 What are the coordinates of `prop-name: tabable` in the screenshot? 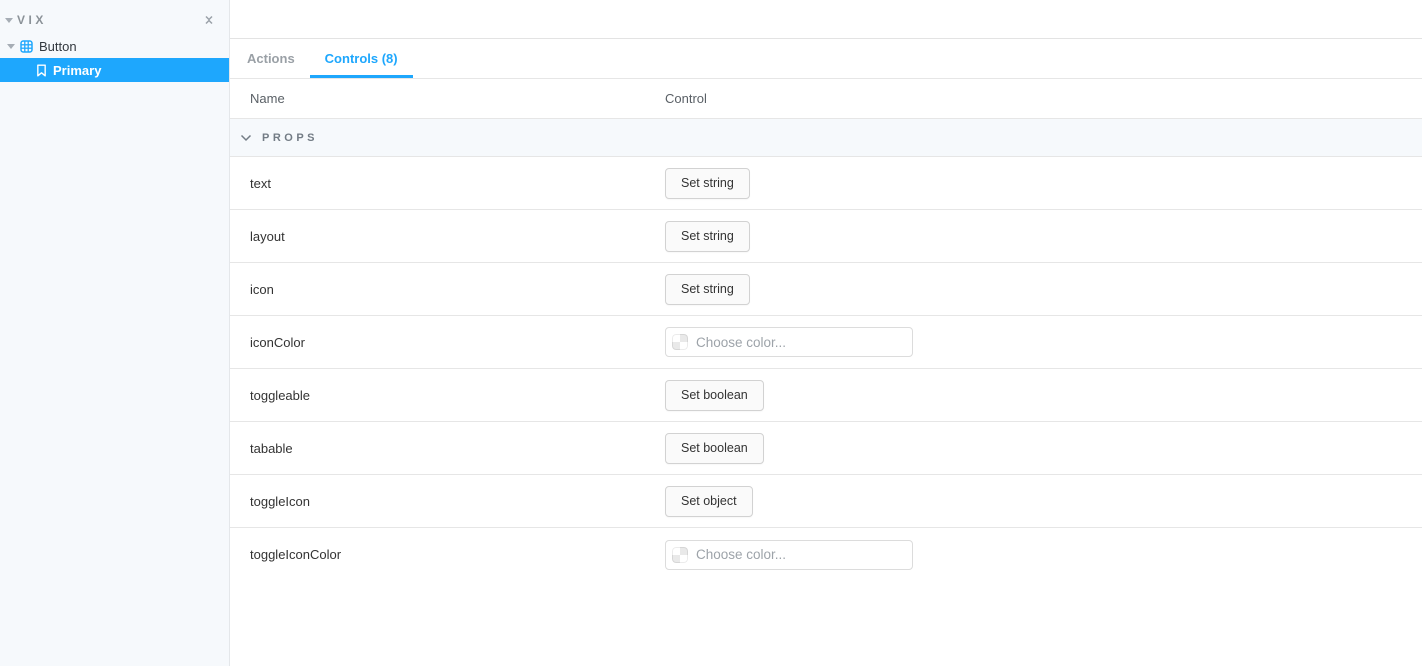 It's located at (271, 448).